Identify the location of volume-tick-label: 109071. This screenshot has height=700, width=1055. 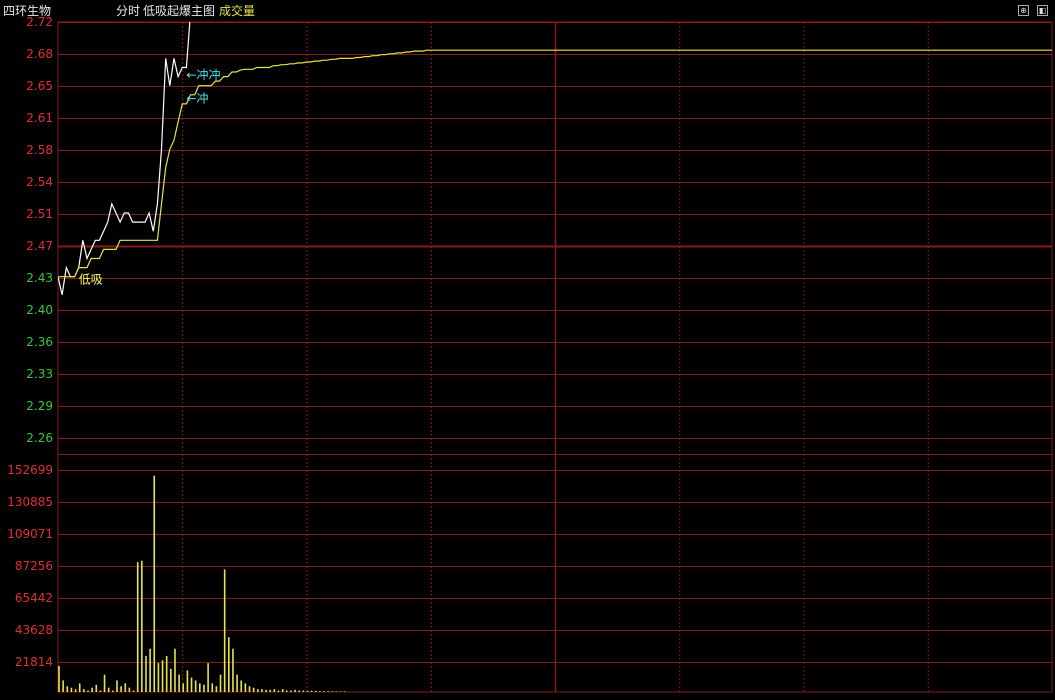
(30, 534).